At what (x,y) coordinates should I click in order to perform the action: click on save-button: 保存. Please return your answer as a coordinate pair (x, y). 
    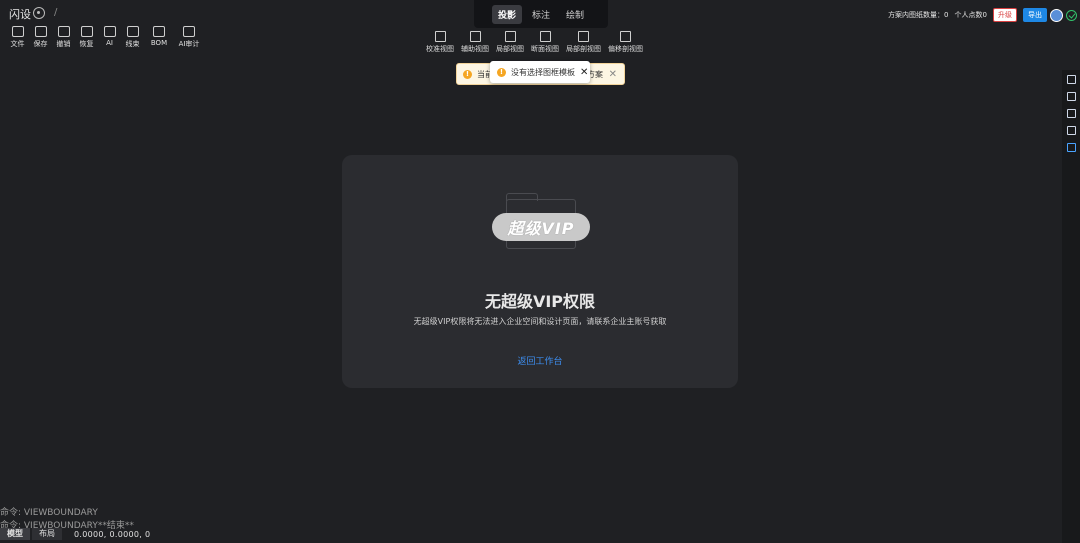
    Looking at the image, I should click on (40, 37).